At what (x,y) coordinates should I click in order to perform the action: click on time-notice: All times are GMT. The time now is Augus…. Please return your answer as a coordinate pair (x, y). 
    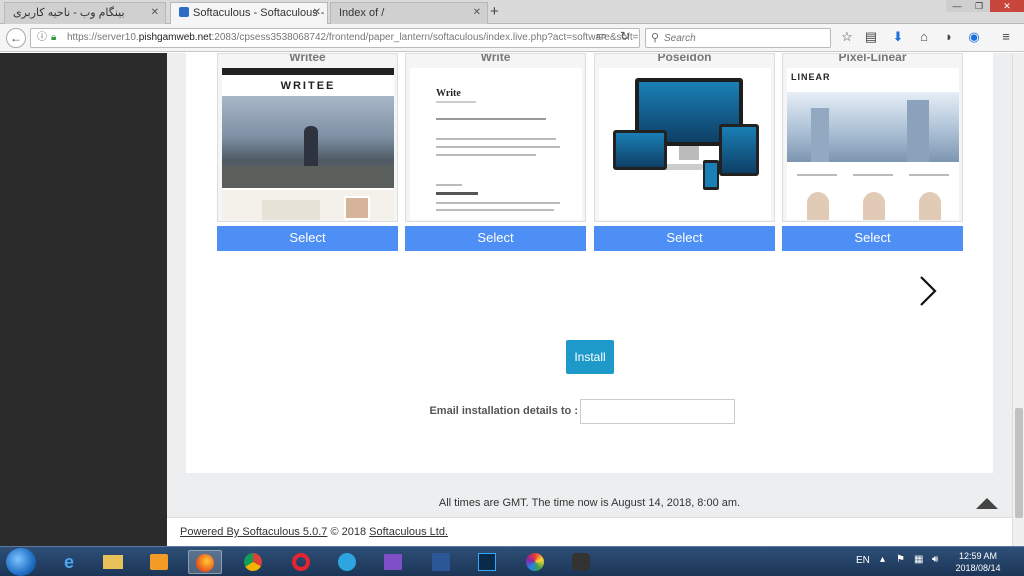
    Looking at the image, I should click on (589, 503).